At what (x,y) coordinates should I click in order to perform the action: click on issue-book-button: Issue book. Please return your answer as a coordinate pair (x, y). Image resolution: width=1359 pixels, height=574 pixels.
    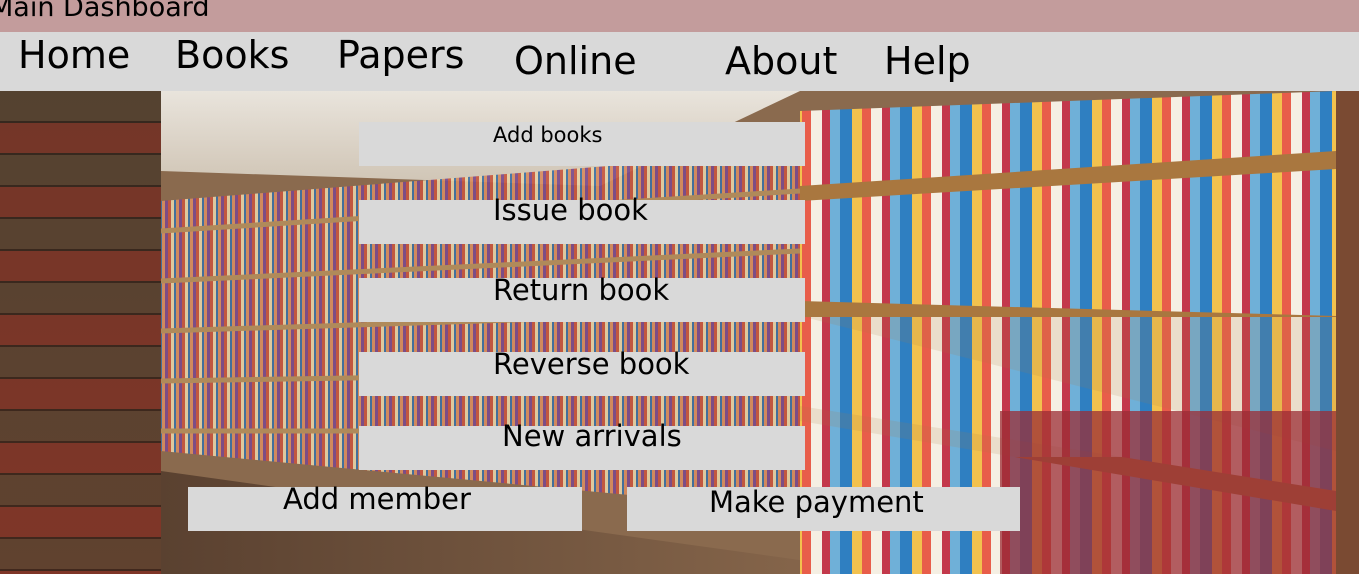
    Looking at the image, I should click on (582, 218).